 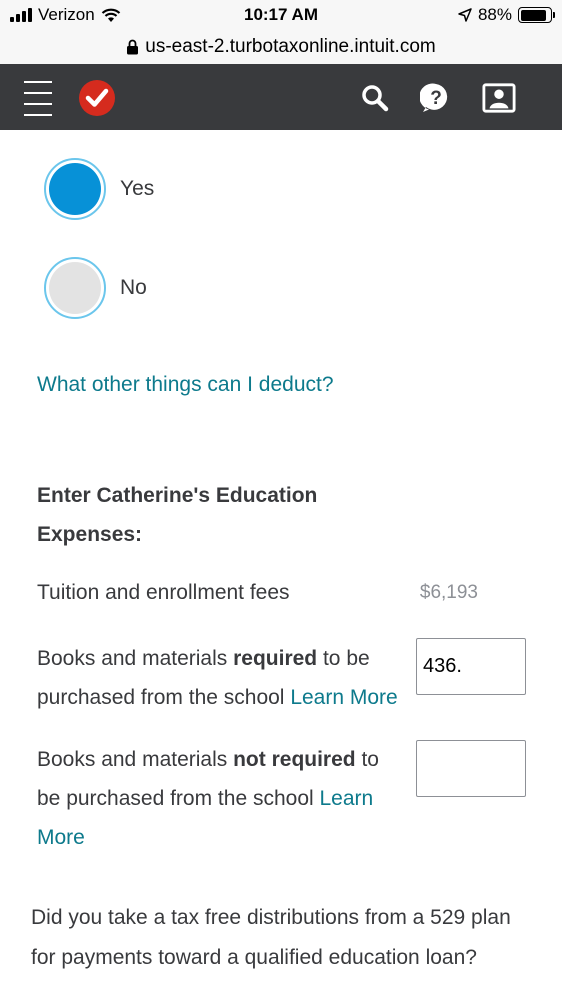 What do you see at coordinates (133, 47) in the screenshot?
I see `lock-icon` at bounding box center [133, 47].